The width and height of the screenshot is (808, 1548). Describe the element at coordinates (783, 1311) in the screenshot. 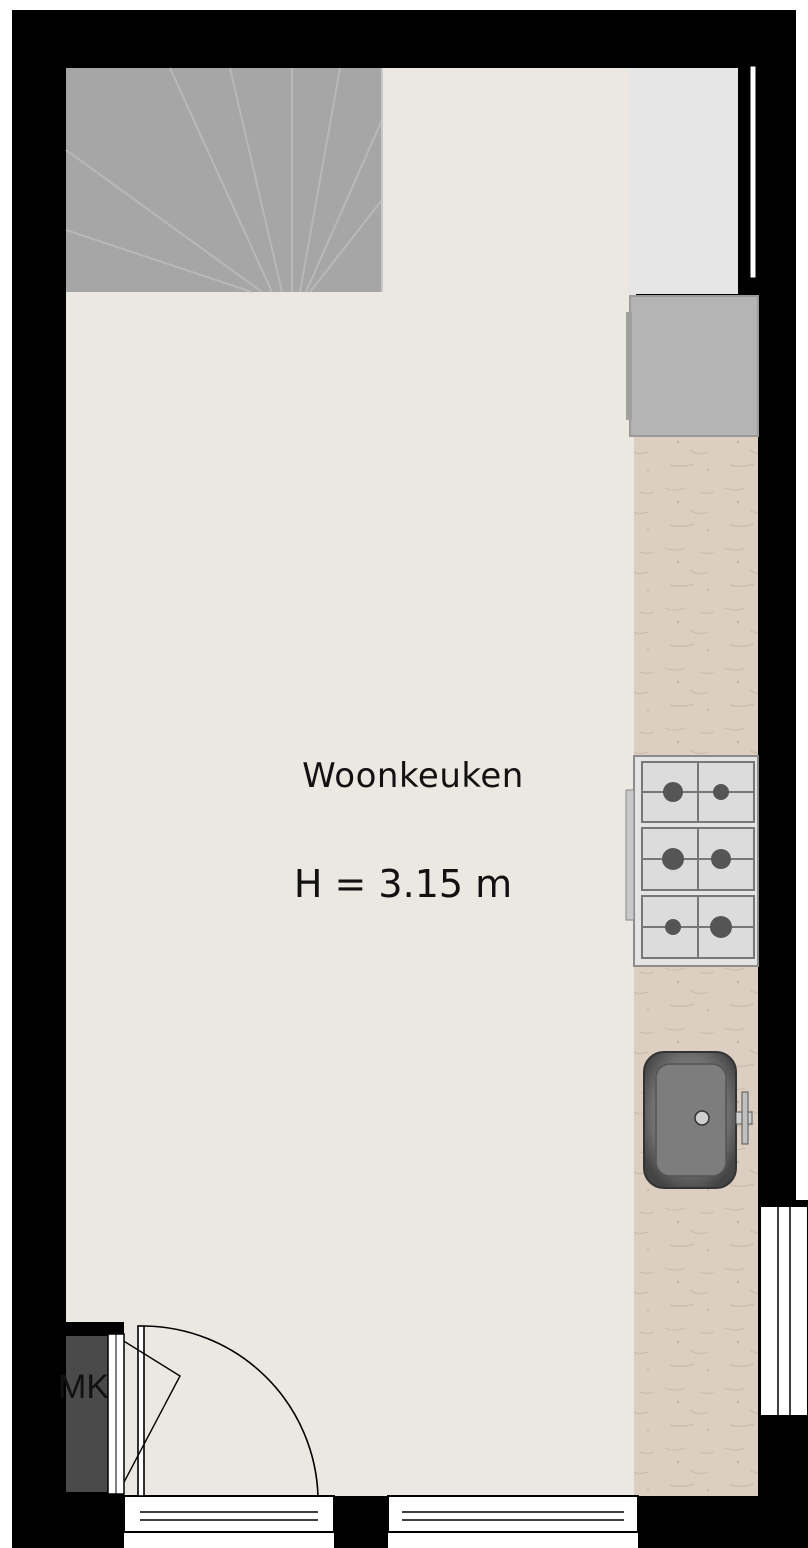

I see `window-icon` at that location.